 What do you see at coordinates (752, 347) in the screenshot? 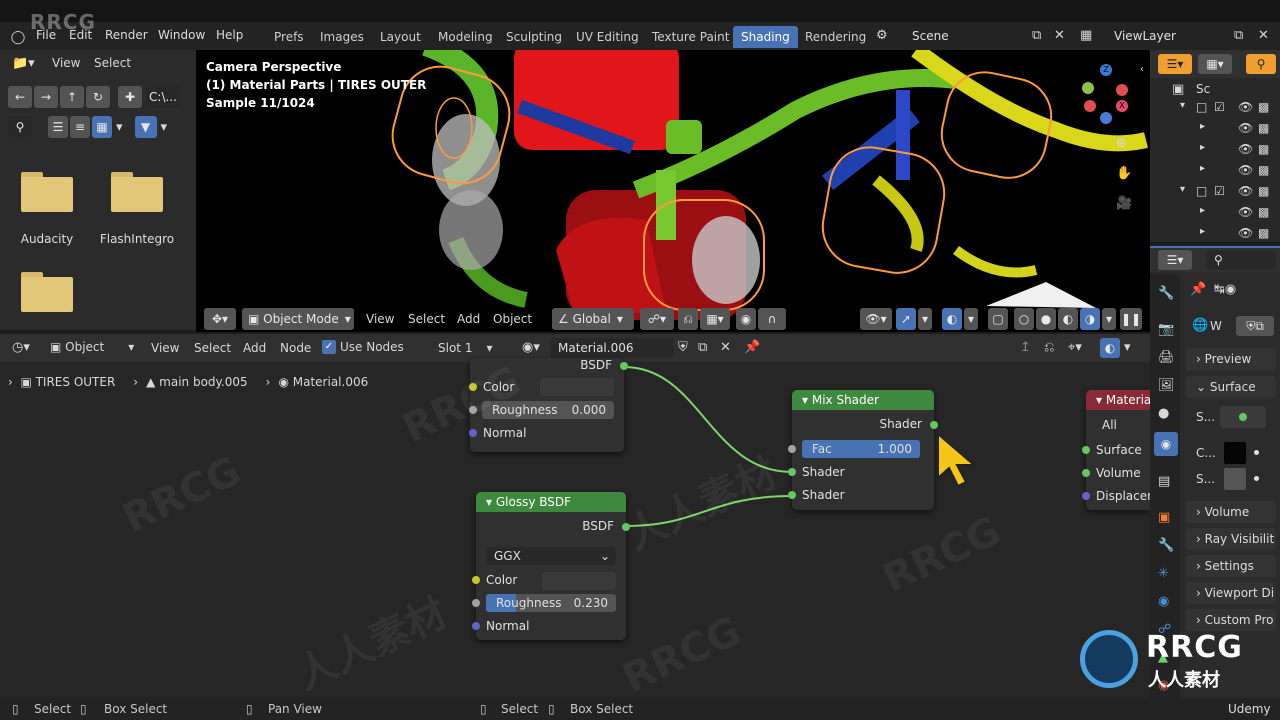
I see `pin-icon: 📌` at bounding box center [752, 347].